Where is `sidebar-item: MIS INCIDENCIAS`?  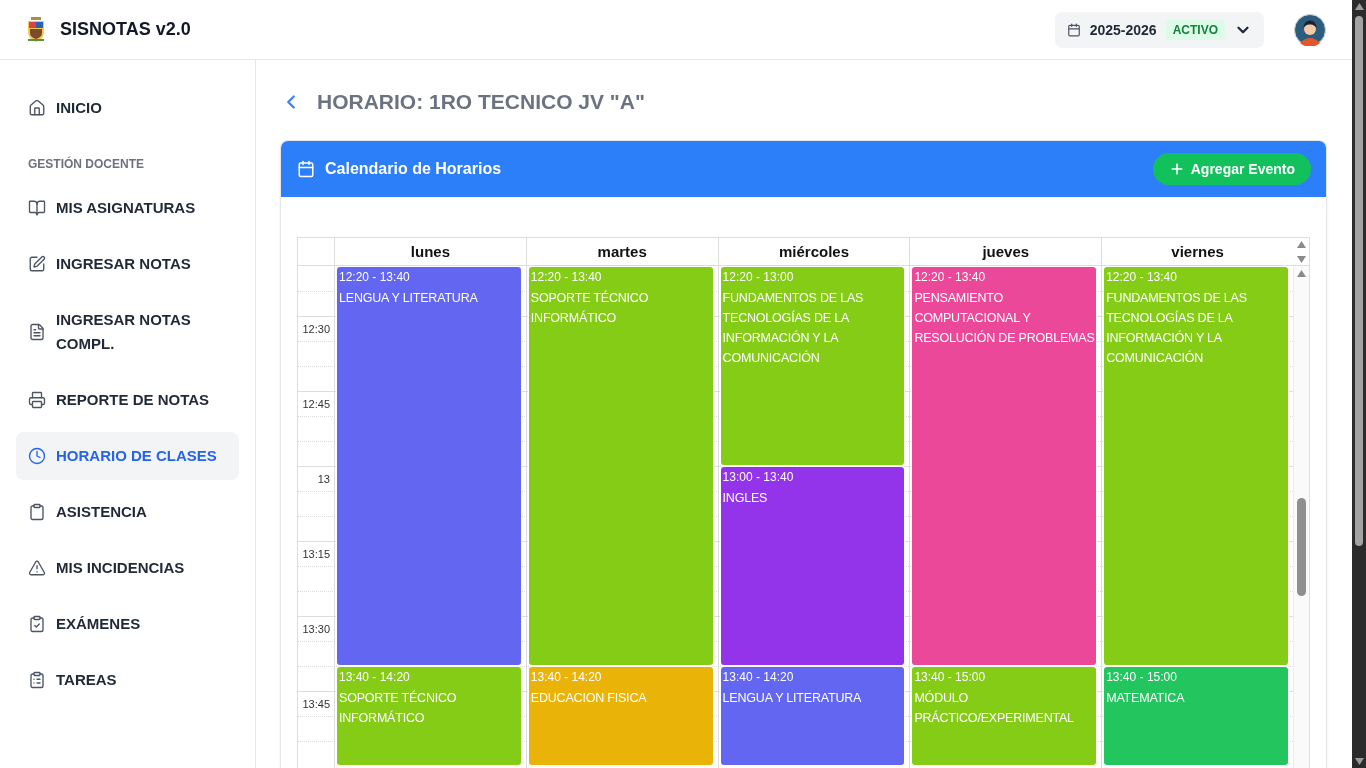
sidebar-item: MIS INCIDENCIAS is located at coordinates (127, 568).